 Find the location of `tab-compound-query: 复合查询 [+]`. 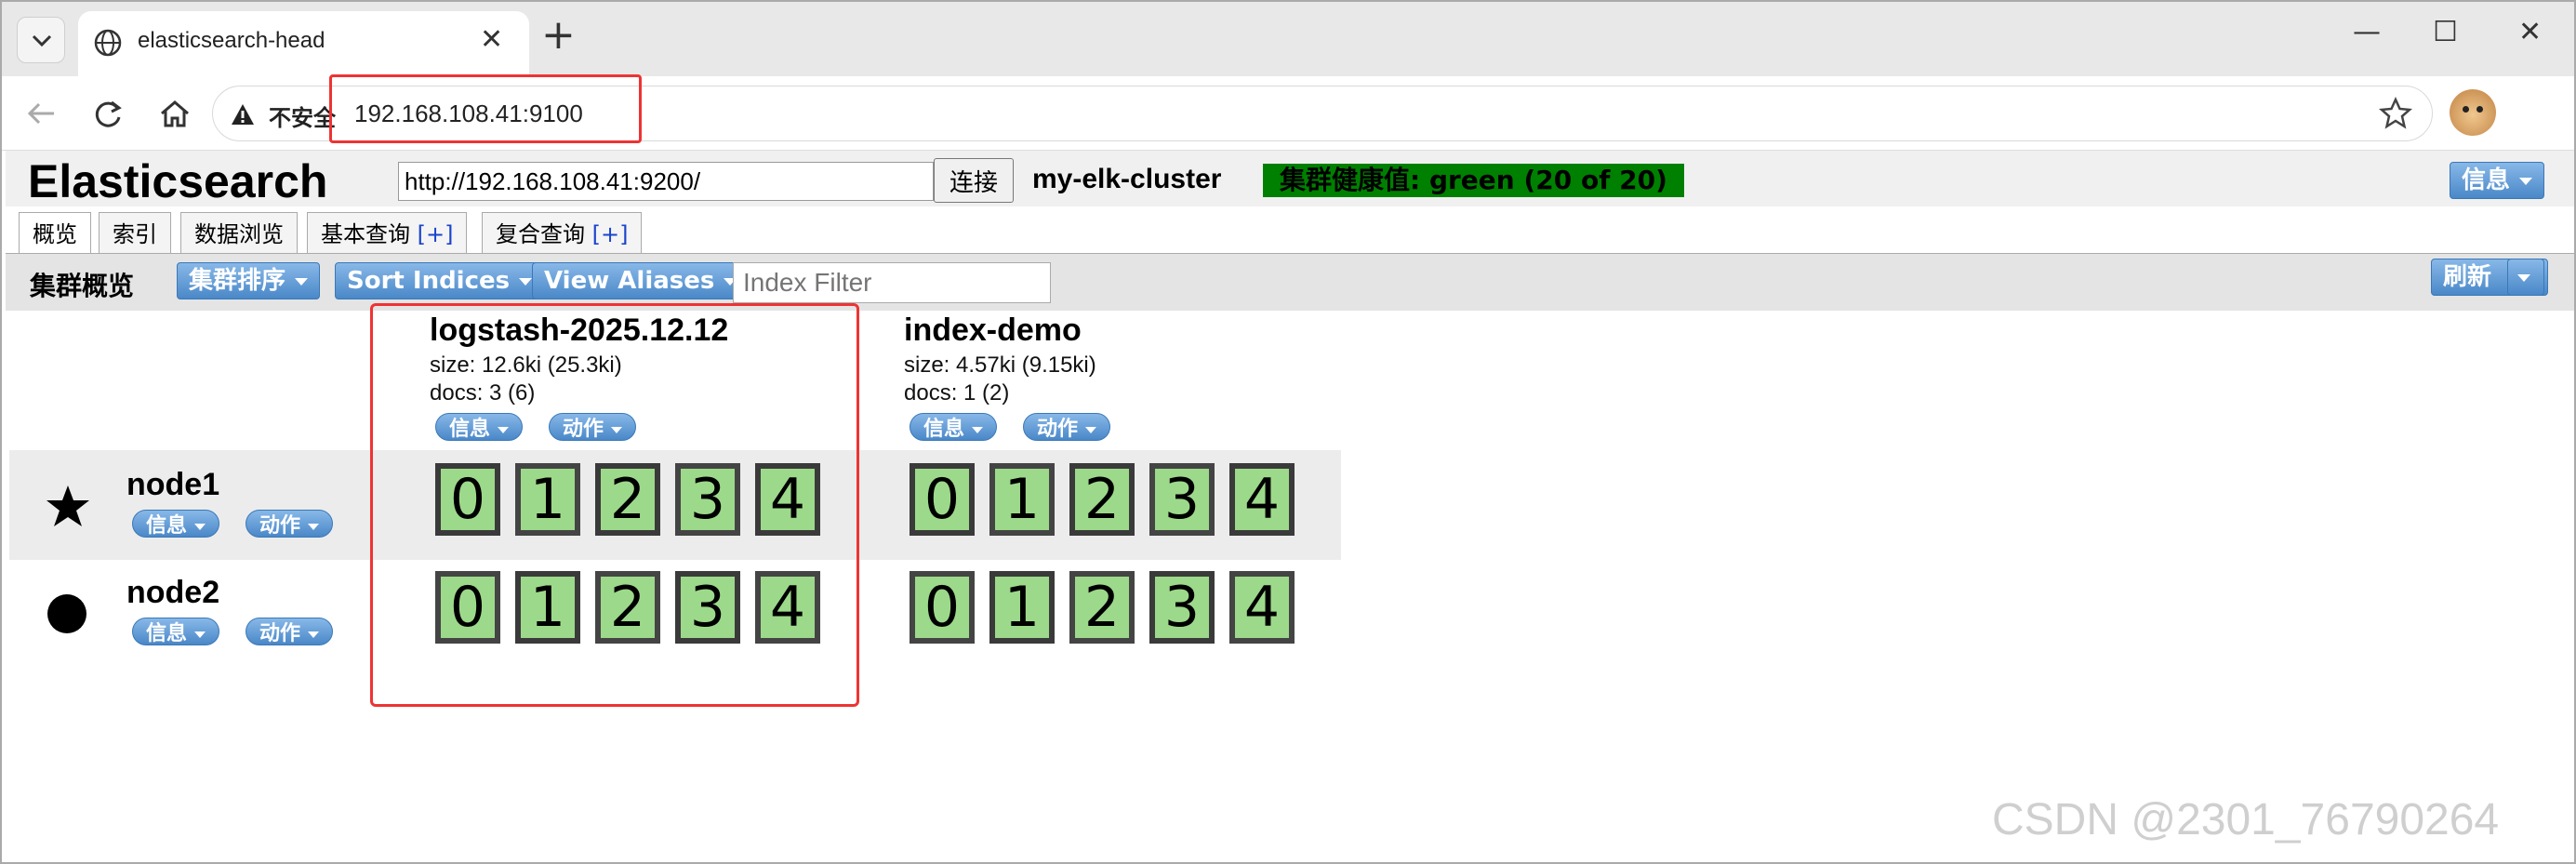

tab-compound-query: 复合查询 [+] is located at coordinates (562, 233).